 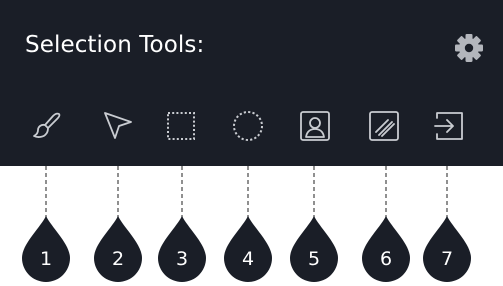 What do you see at coordinates (469, 48) in the screenshot?
I see `gear-icon` at bounding box center [469, 48].